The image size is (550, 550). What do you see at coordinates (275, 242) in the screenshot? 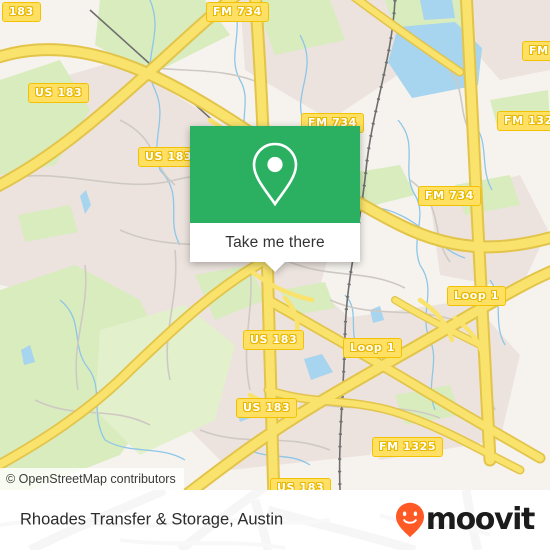
I see `take-me-there-label: Take me there` at bounding box center [275, 242].